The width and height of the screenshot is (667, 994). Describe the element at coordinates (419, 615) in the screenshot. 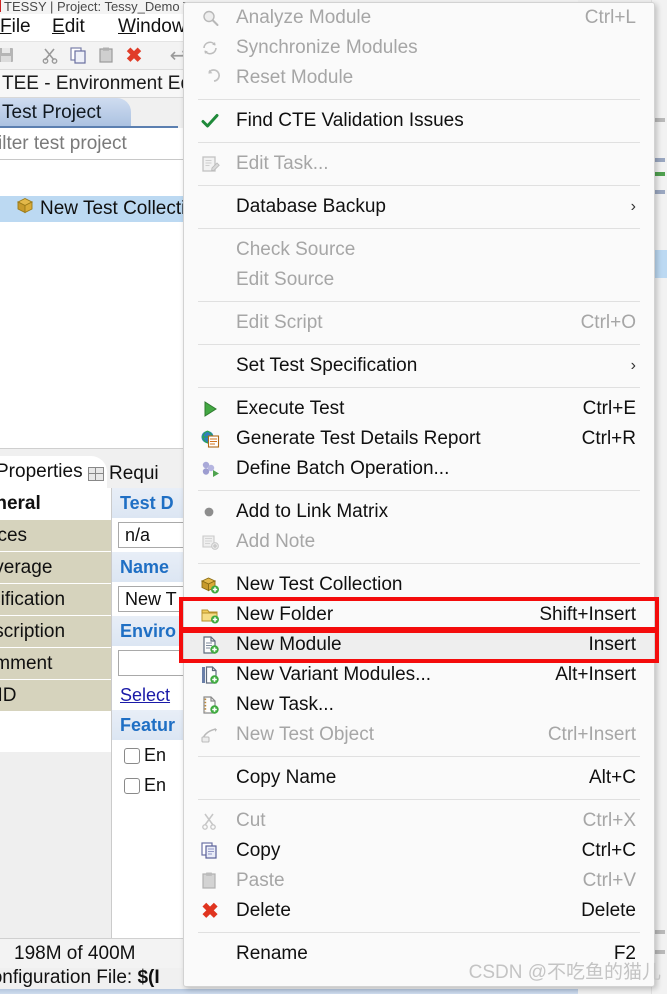

I see `menu-item-new-folder: New Folder Shift+Insert` at that location.